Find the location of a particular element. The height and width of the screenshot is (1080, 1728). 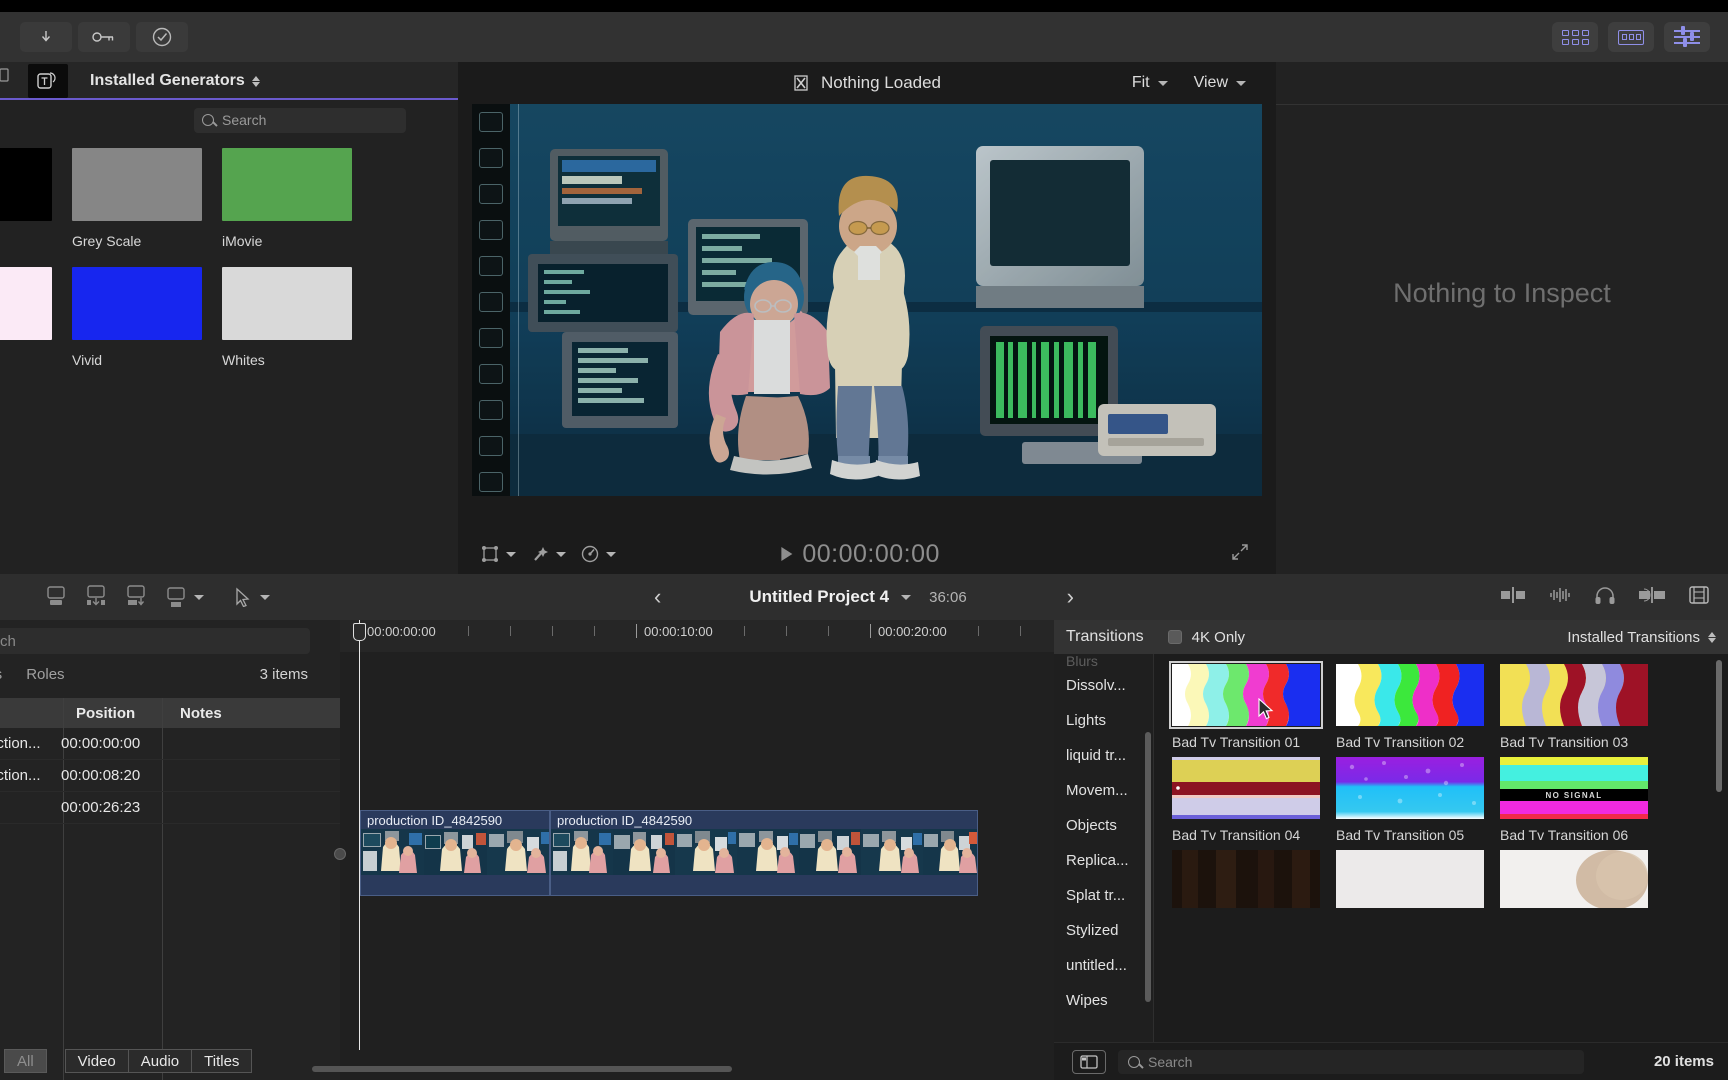

viewer-menus: Fit View is located at coordinates (1189, 83).